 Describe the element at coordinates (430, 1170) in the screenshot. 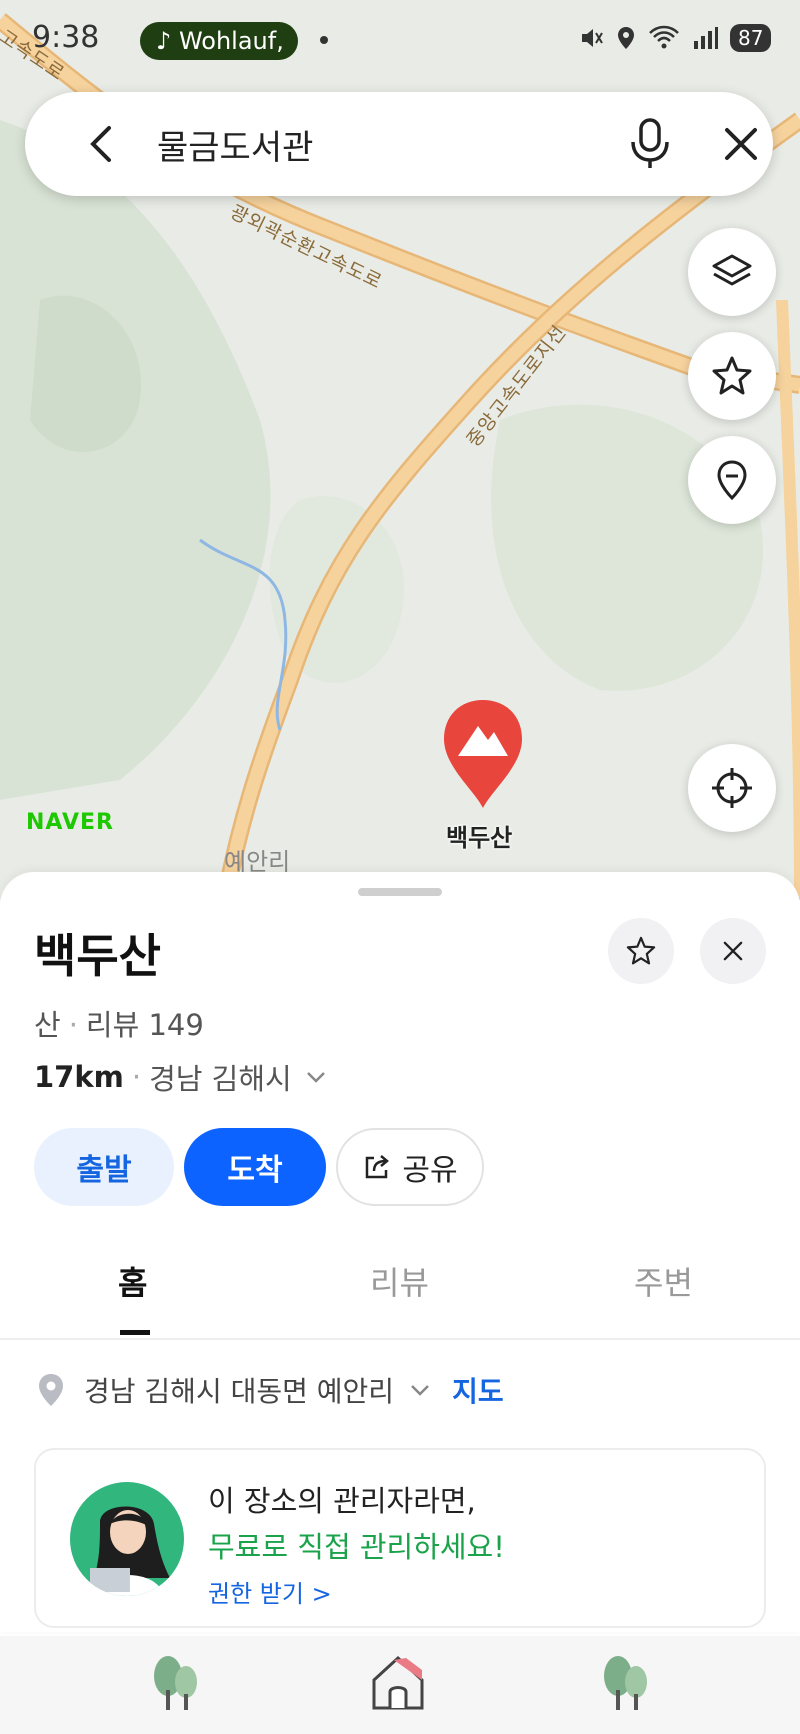

I see `share-label: 공유` at that location.